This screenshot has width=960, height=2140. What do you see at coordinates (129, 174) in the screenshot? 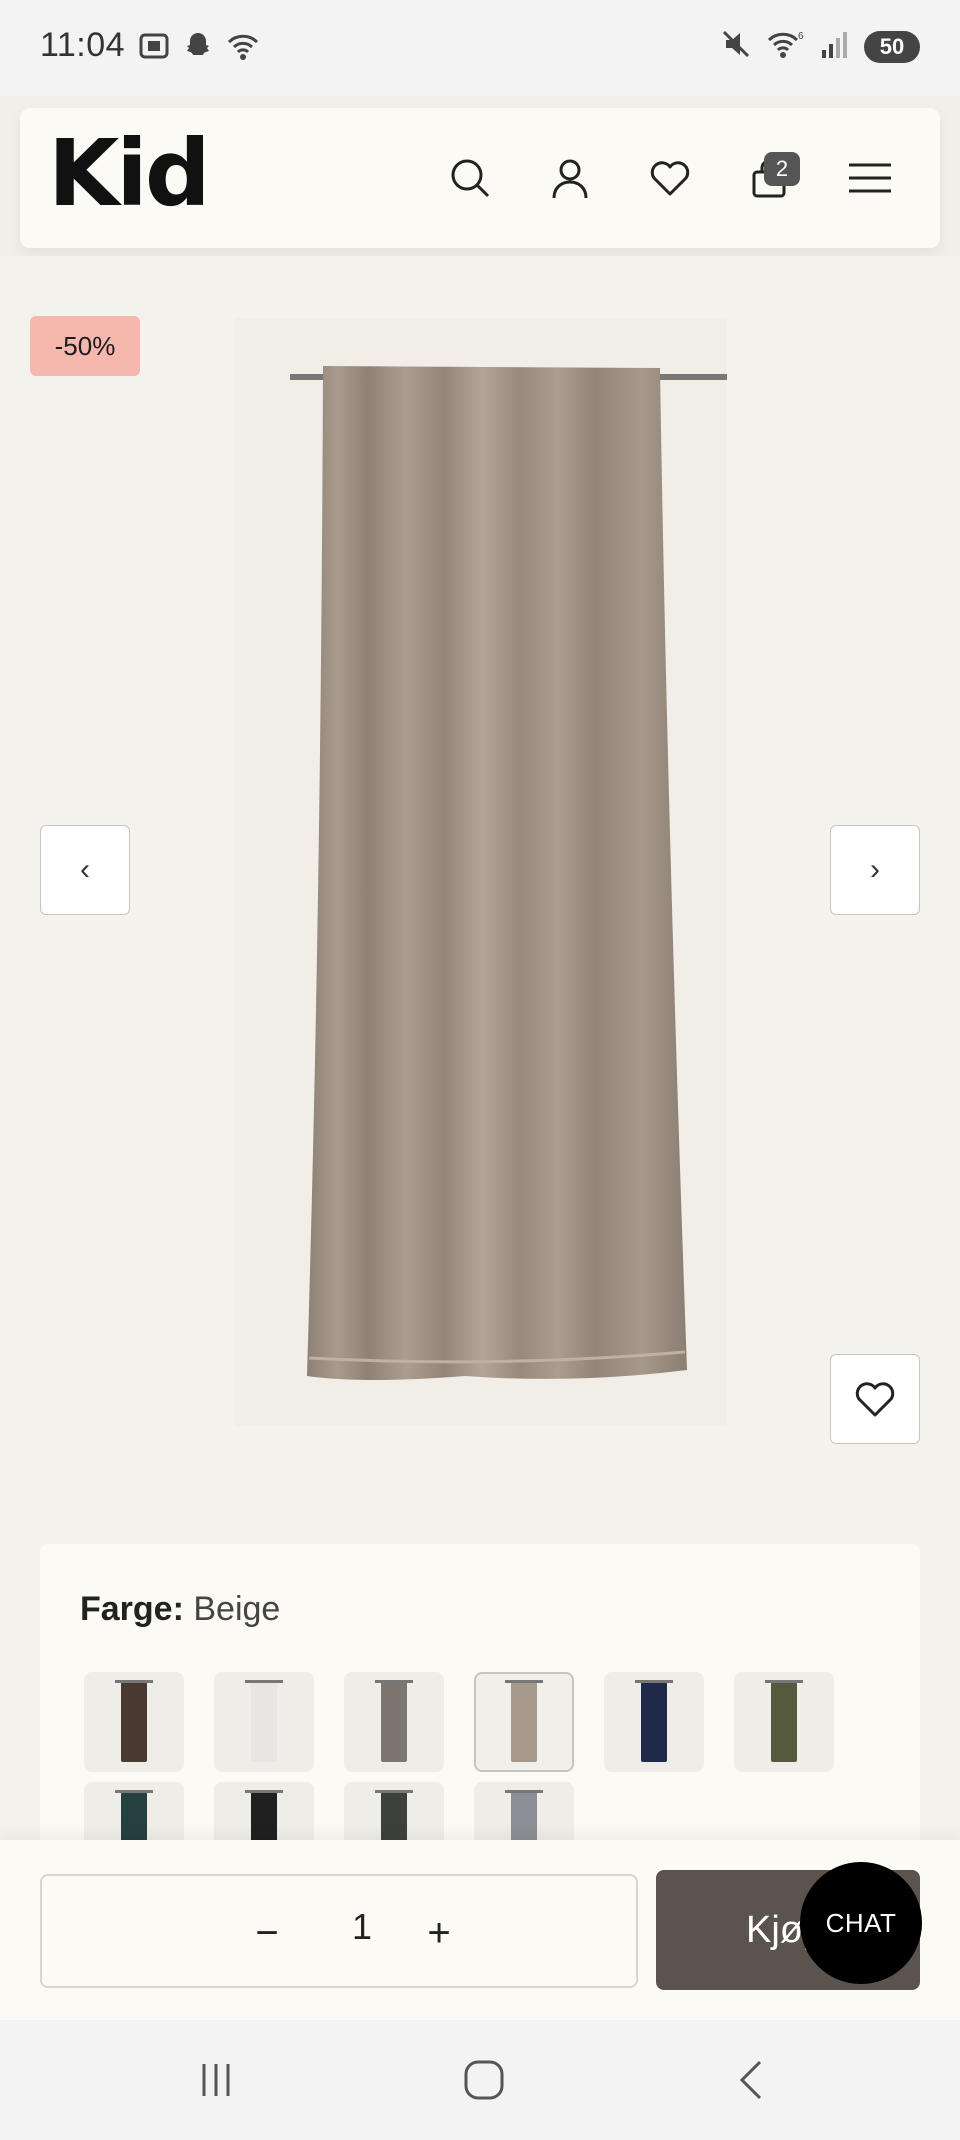
I see `kid-logo: Kid` at bounding box center [129, 174].